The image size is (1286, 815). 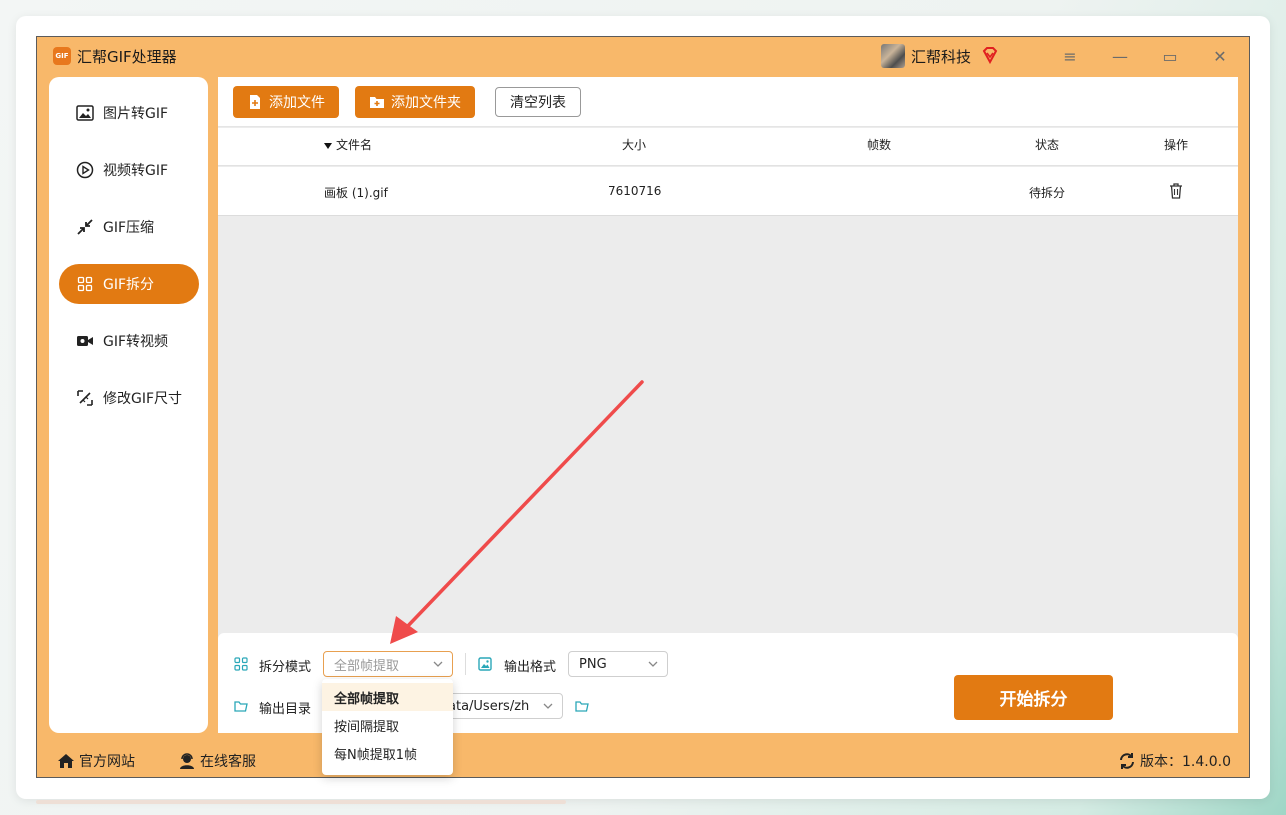 I want to click on sidebar-item-video-to-gif: 视频转GIF, so click(x=129, y=170).